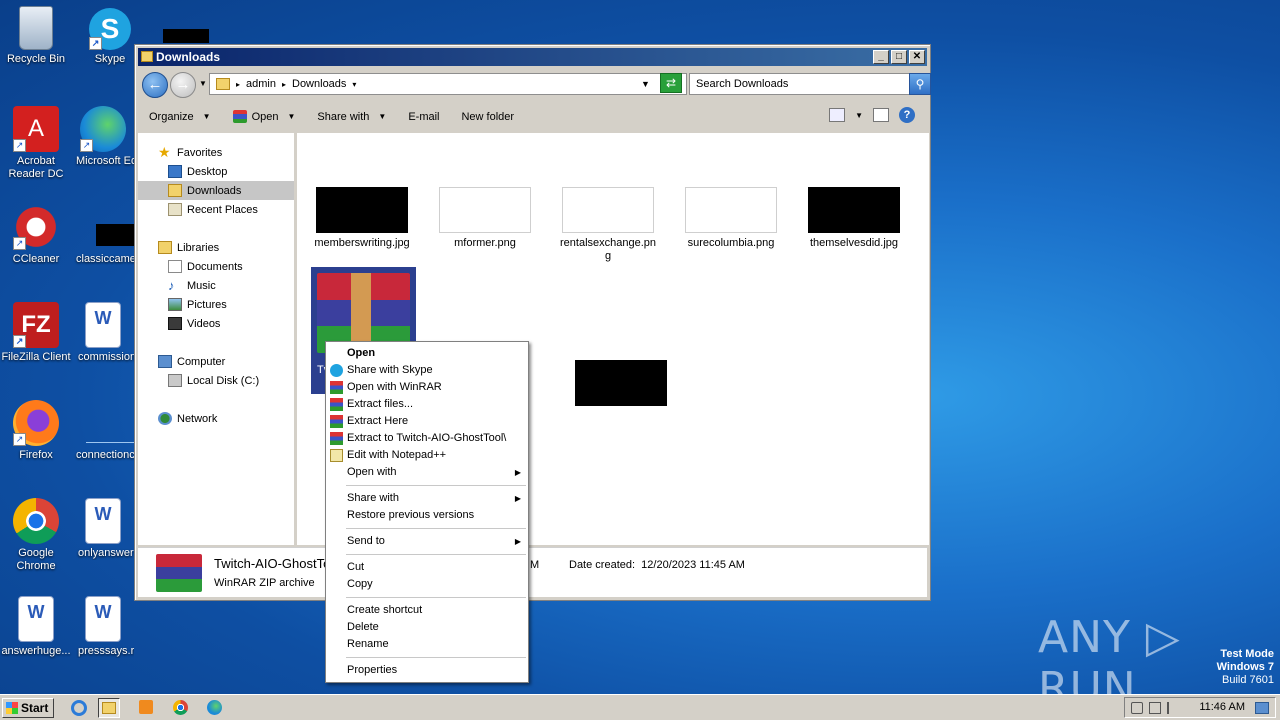 The height and width of the screenshot is (720, 1280). I want to click on desktop-icon-chrome: Google Chrome, so click(37, 535).